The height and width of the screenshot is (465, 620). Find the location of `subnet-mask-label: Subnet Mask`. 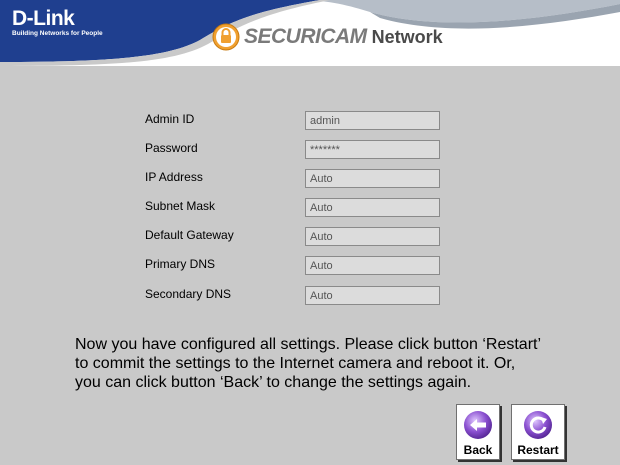

subnet-mask-label: Subnet Mask is located at coordinates (180, 206).